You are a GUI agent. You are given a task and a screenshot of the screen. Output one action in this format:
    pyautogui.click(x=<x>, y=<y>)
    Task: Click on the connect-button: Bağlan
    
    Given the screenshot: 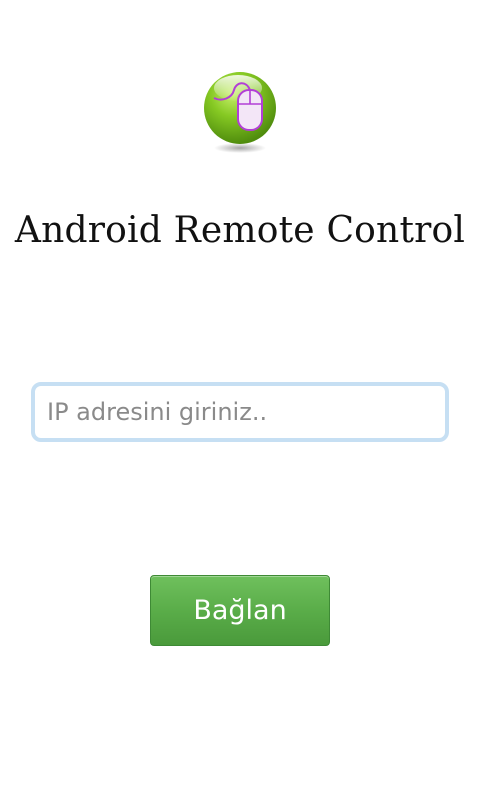 What is the action you would take?
    pyautogui.click(x=240, y=610)
    